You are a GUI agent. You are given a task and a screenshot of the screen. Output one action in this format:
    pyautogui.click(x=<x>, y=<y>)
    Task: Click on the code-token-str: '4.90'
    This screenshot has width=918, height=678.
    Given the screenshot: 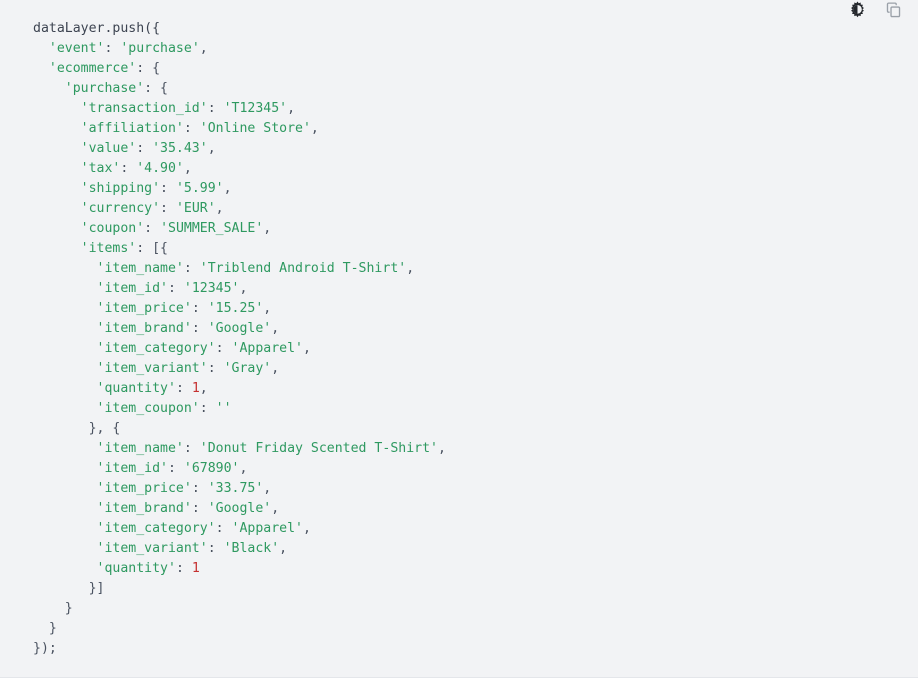 What is the action you would take?
    pyautogui.click(x=160, y=168)
    